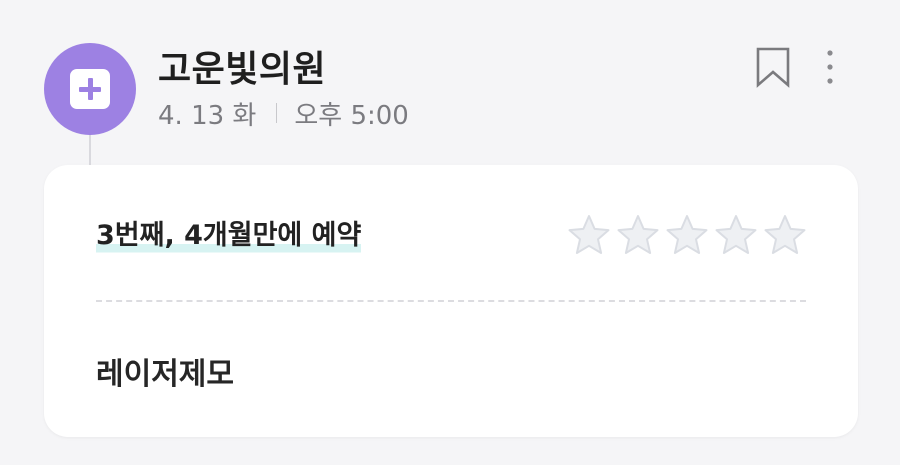 The width and height of the screenshot is (900, 465). I want to click on star-rating, so click(687, 235).